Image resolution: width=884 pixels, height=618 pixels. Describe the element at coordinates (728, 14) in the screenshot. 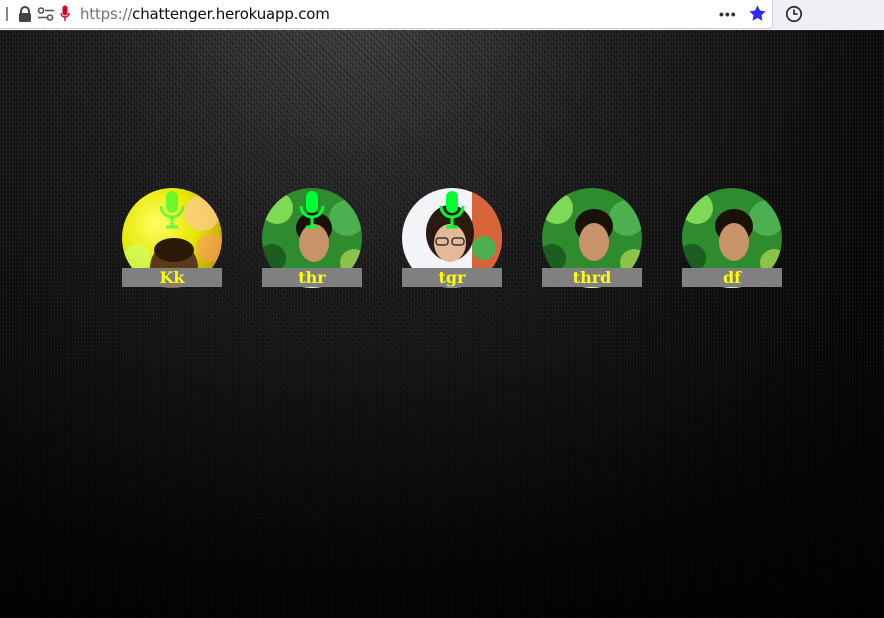

I see `page-actions-icon: •••` at that location.